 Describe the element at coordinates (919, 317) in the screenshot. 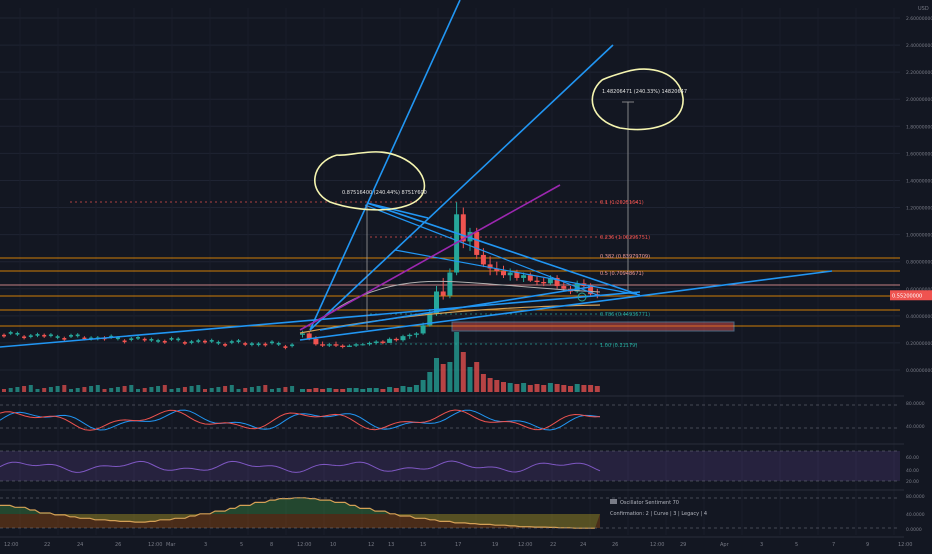

I see `price-tick-label: 0.40000000` at that location.